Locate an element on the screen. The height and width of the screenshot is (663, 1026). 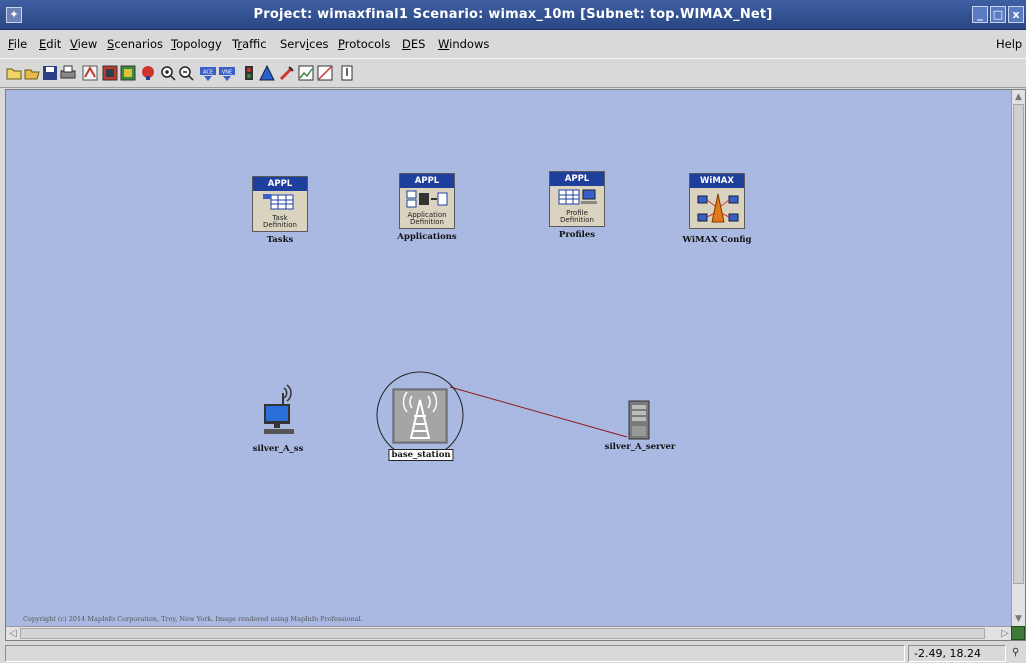
server-node: silver_A_server is located at coordinates (640, 430).